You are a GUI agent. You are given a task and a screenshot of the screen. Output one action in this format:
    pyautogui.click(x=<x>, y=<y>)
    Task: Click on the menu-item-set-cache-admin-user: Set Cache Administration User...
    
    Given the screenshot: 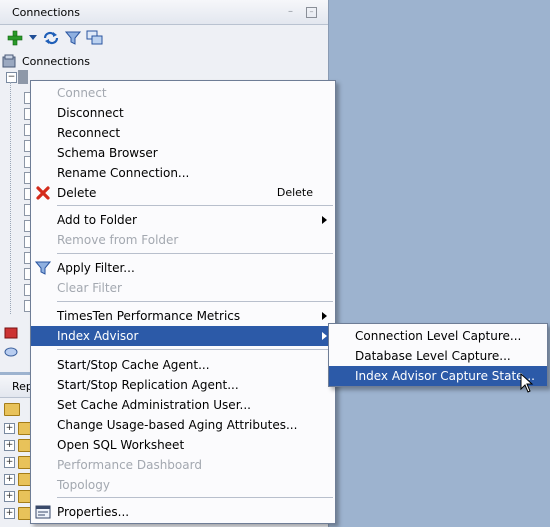 What is the action you would take?
    pyautogui.click(x=183, y=405)
    